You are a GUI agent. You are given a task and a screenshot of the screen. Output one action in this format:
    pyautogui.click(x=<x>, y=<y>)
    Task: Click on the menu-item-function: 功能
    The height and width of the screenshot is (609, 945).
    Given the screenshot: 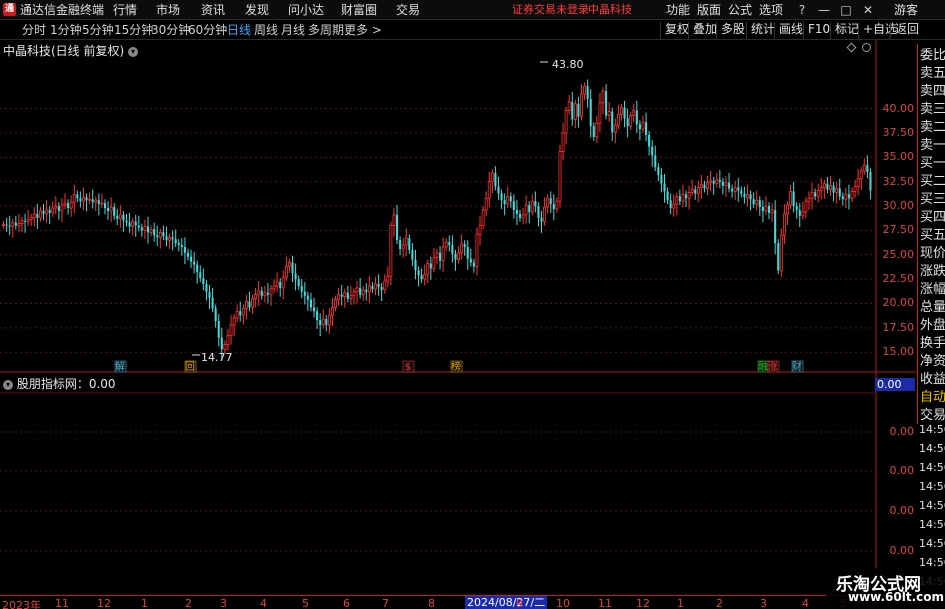 What is the action you would take?
    pyautogui.click(x=678, y=10)
    